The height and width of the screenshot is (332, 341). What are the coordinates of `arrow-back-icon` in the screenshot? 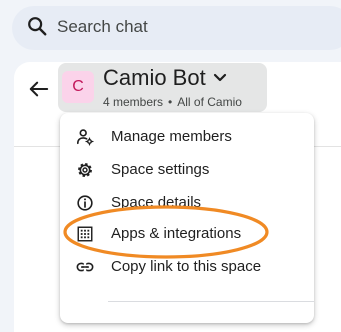 It's located at (39, 89).